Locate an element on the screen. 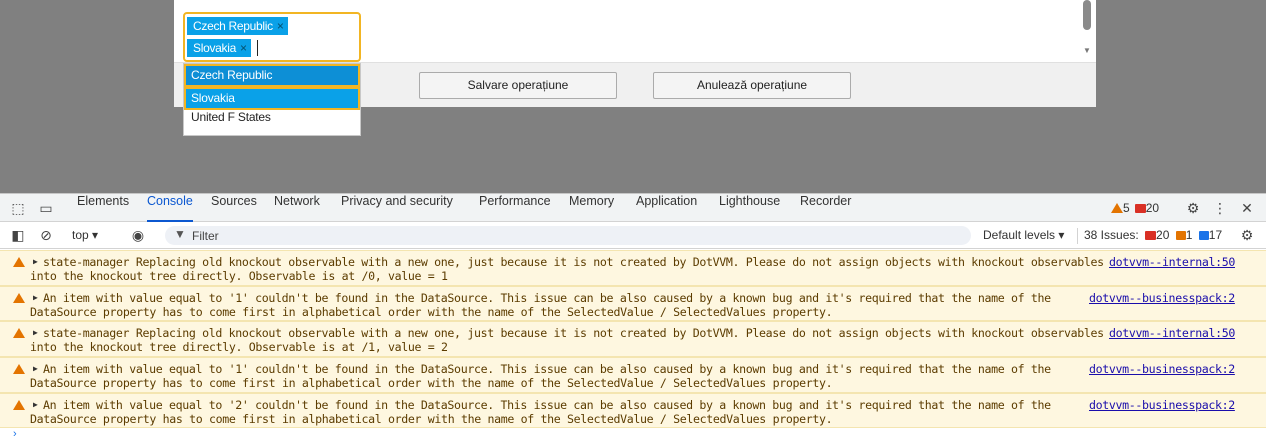  issues-error-icon is located at coordinates (1151, 235).